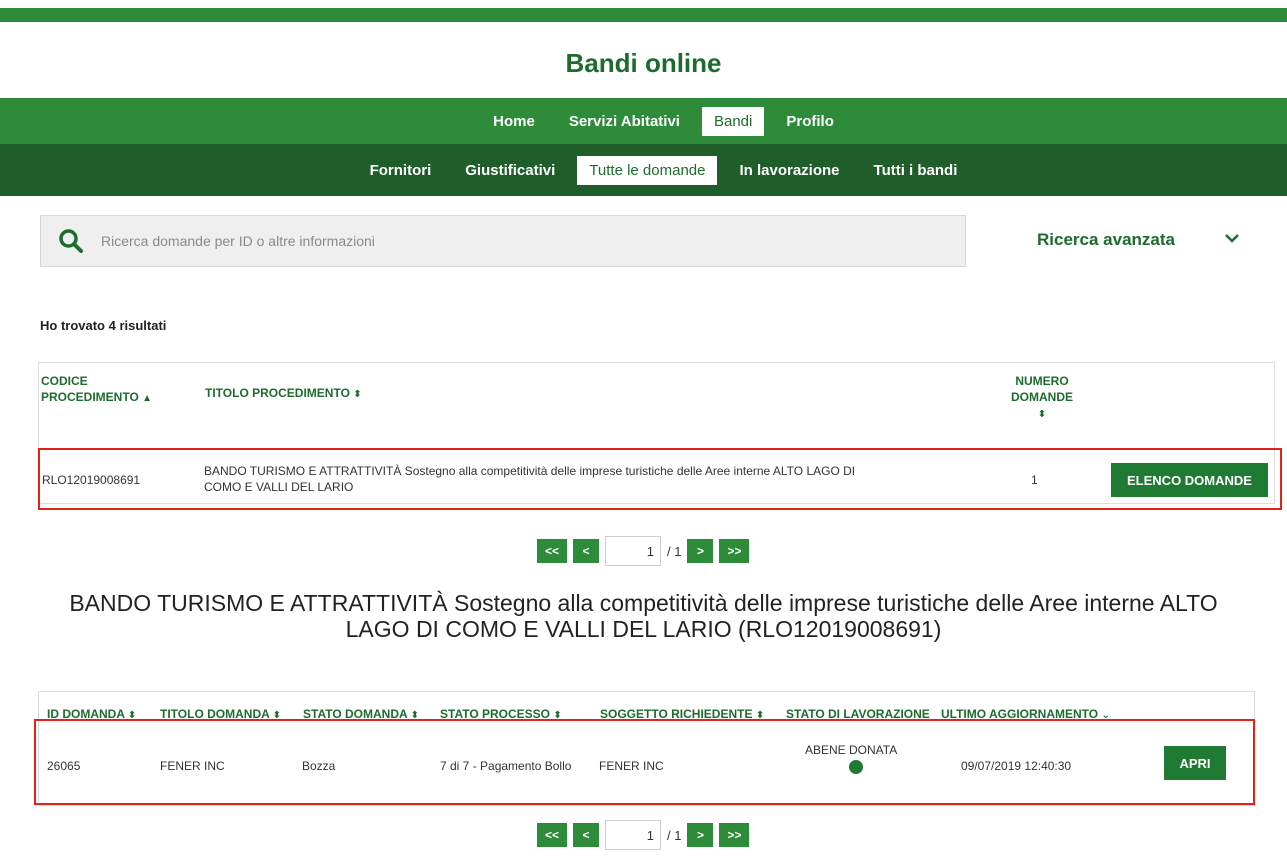 The width and height of the screenshot is (1287, 859). What do you see at coordinates (624, 121) in the screenshot?
I see `nav-servizi-abitativi: Servizi Abitativi` at bounding box center [624, 121].